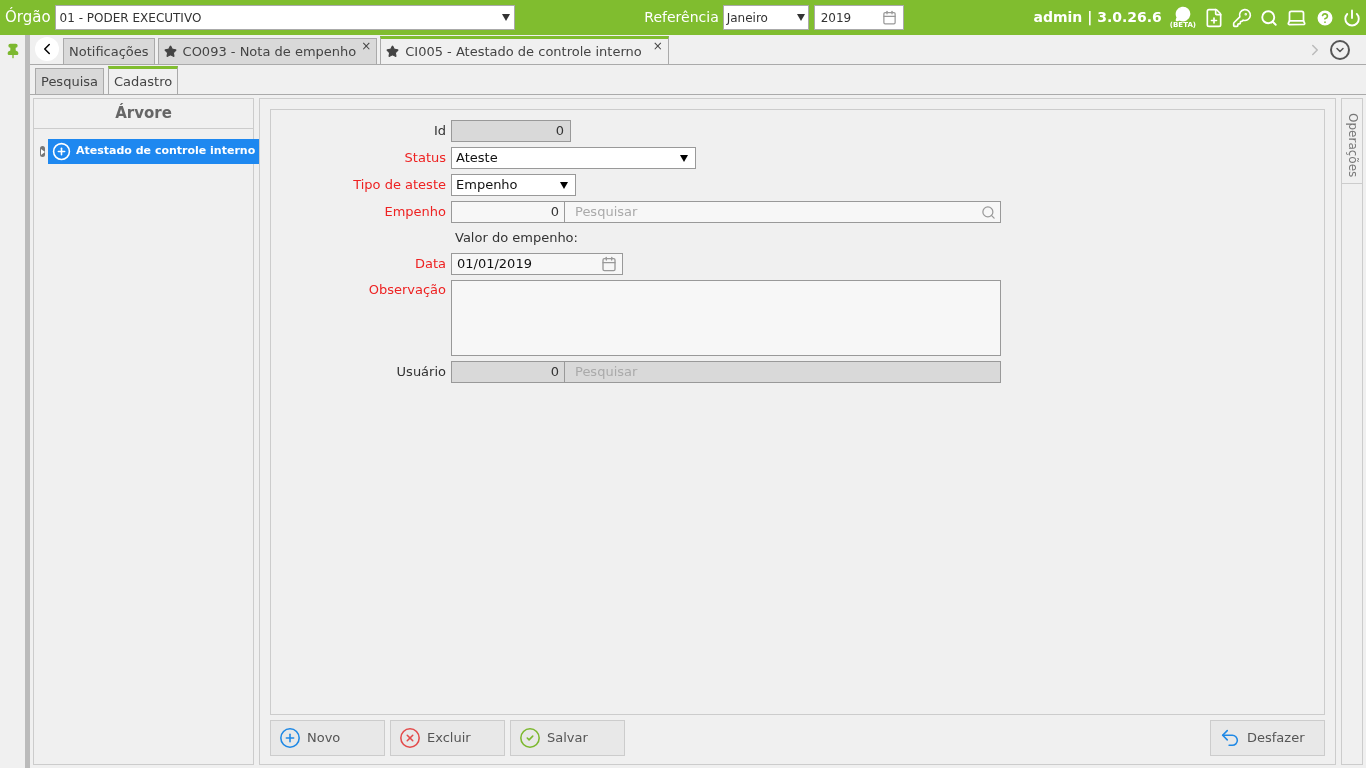 The width and height of the screenshot is (1366, 768). I want to click on field-label: Empenho, so click(415, 212).